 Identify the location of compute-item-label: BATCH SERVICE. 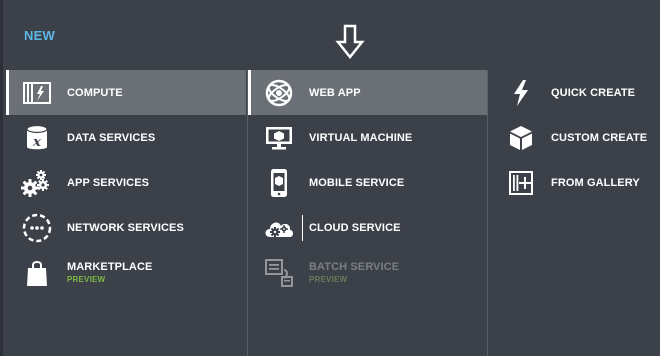
(354, 267).